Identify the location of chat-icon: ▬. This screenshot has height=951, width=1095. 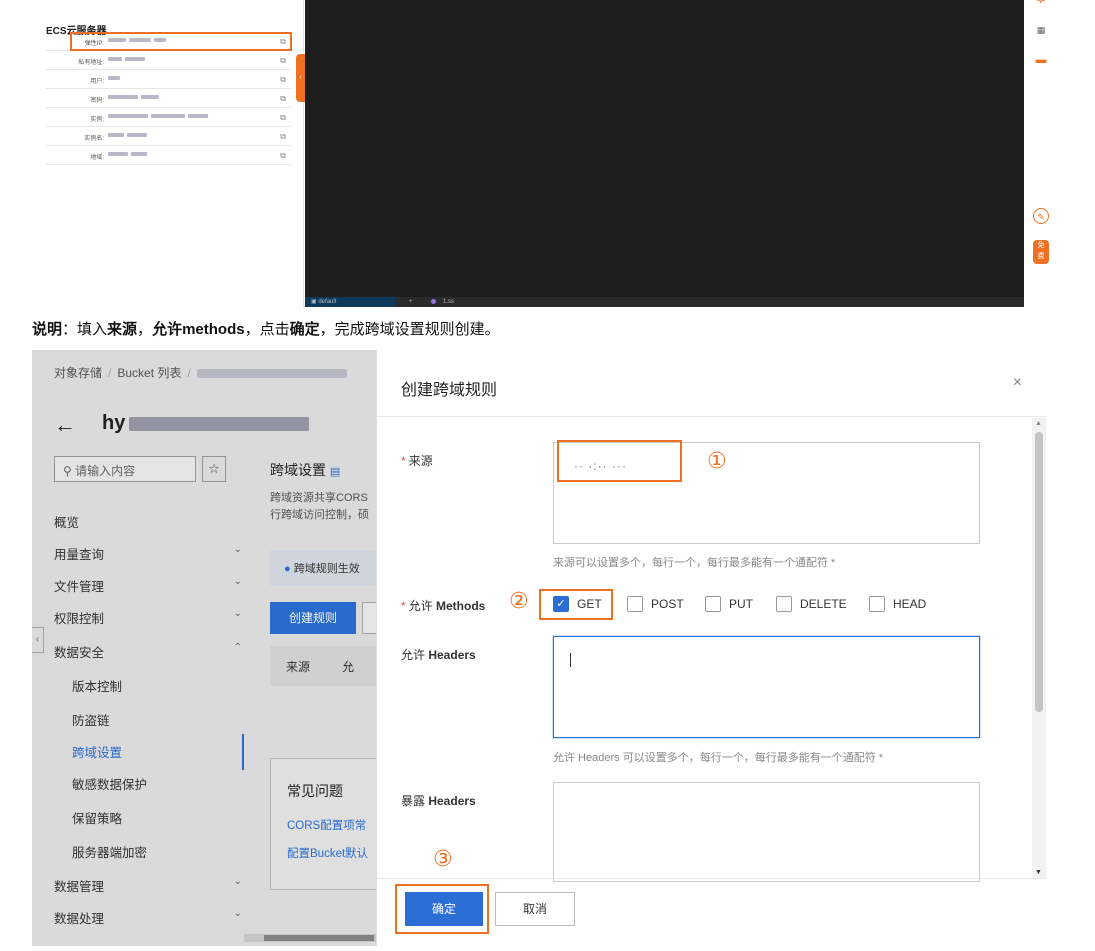
(1041, 60).